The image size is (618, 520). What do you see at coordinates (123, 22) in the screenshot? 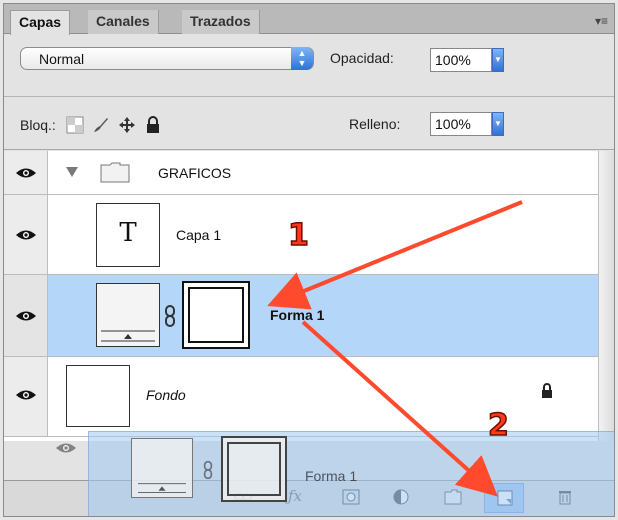
I see `tab-canales: Canales` at bounding box center [123, 22].